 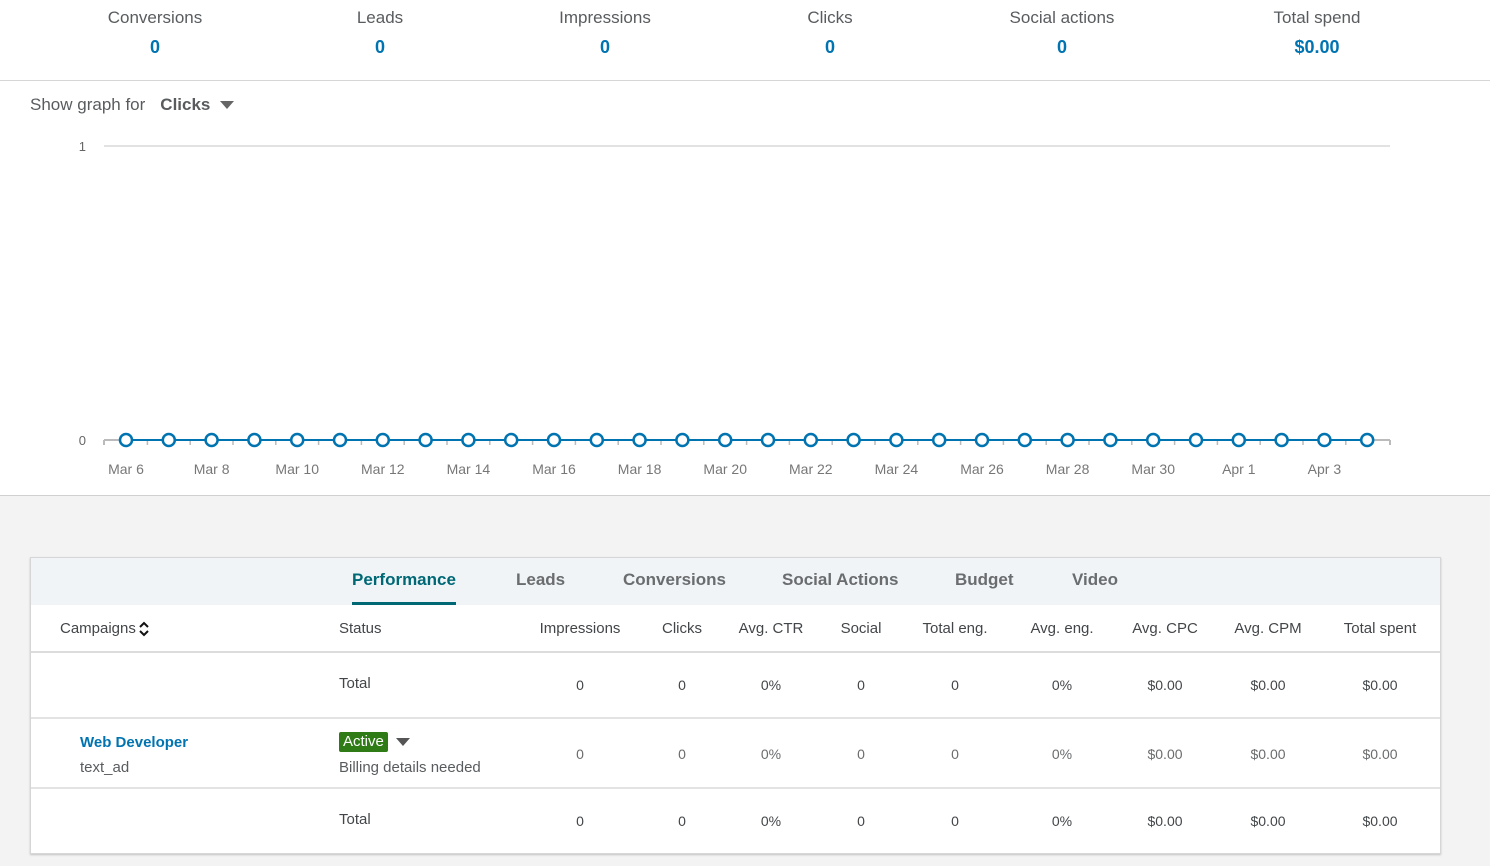 I want to click on kpi-label: Impressions, so click(x=605, y=17).